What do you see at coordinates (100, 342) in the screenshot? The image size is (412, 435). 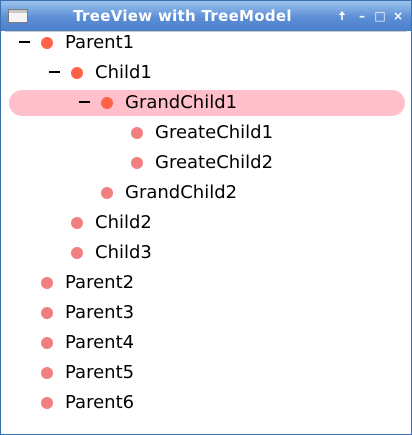 I see `tree-item-label: Parent4` at bounding box center [100, 342].